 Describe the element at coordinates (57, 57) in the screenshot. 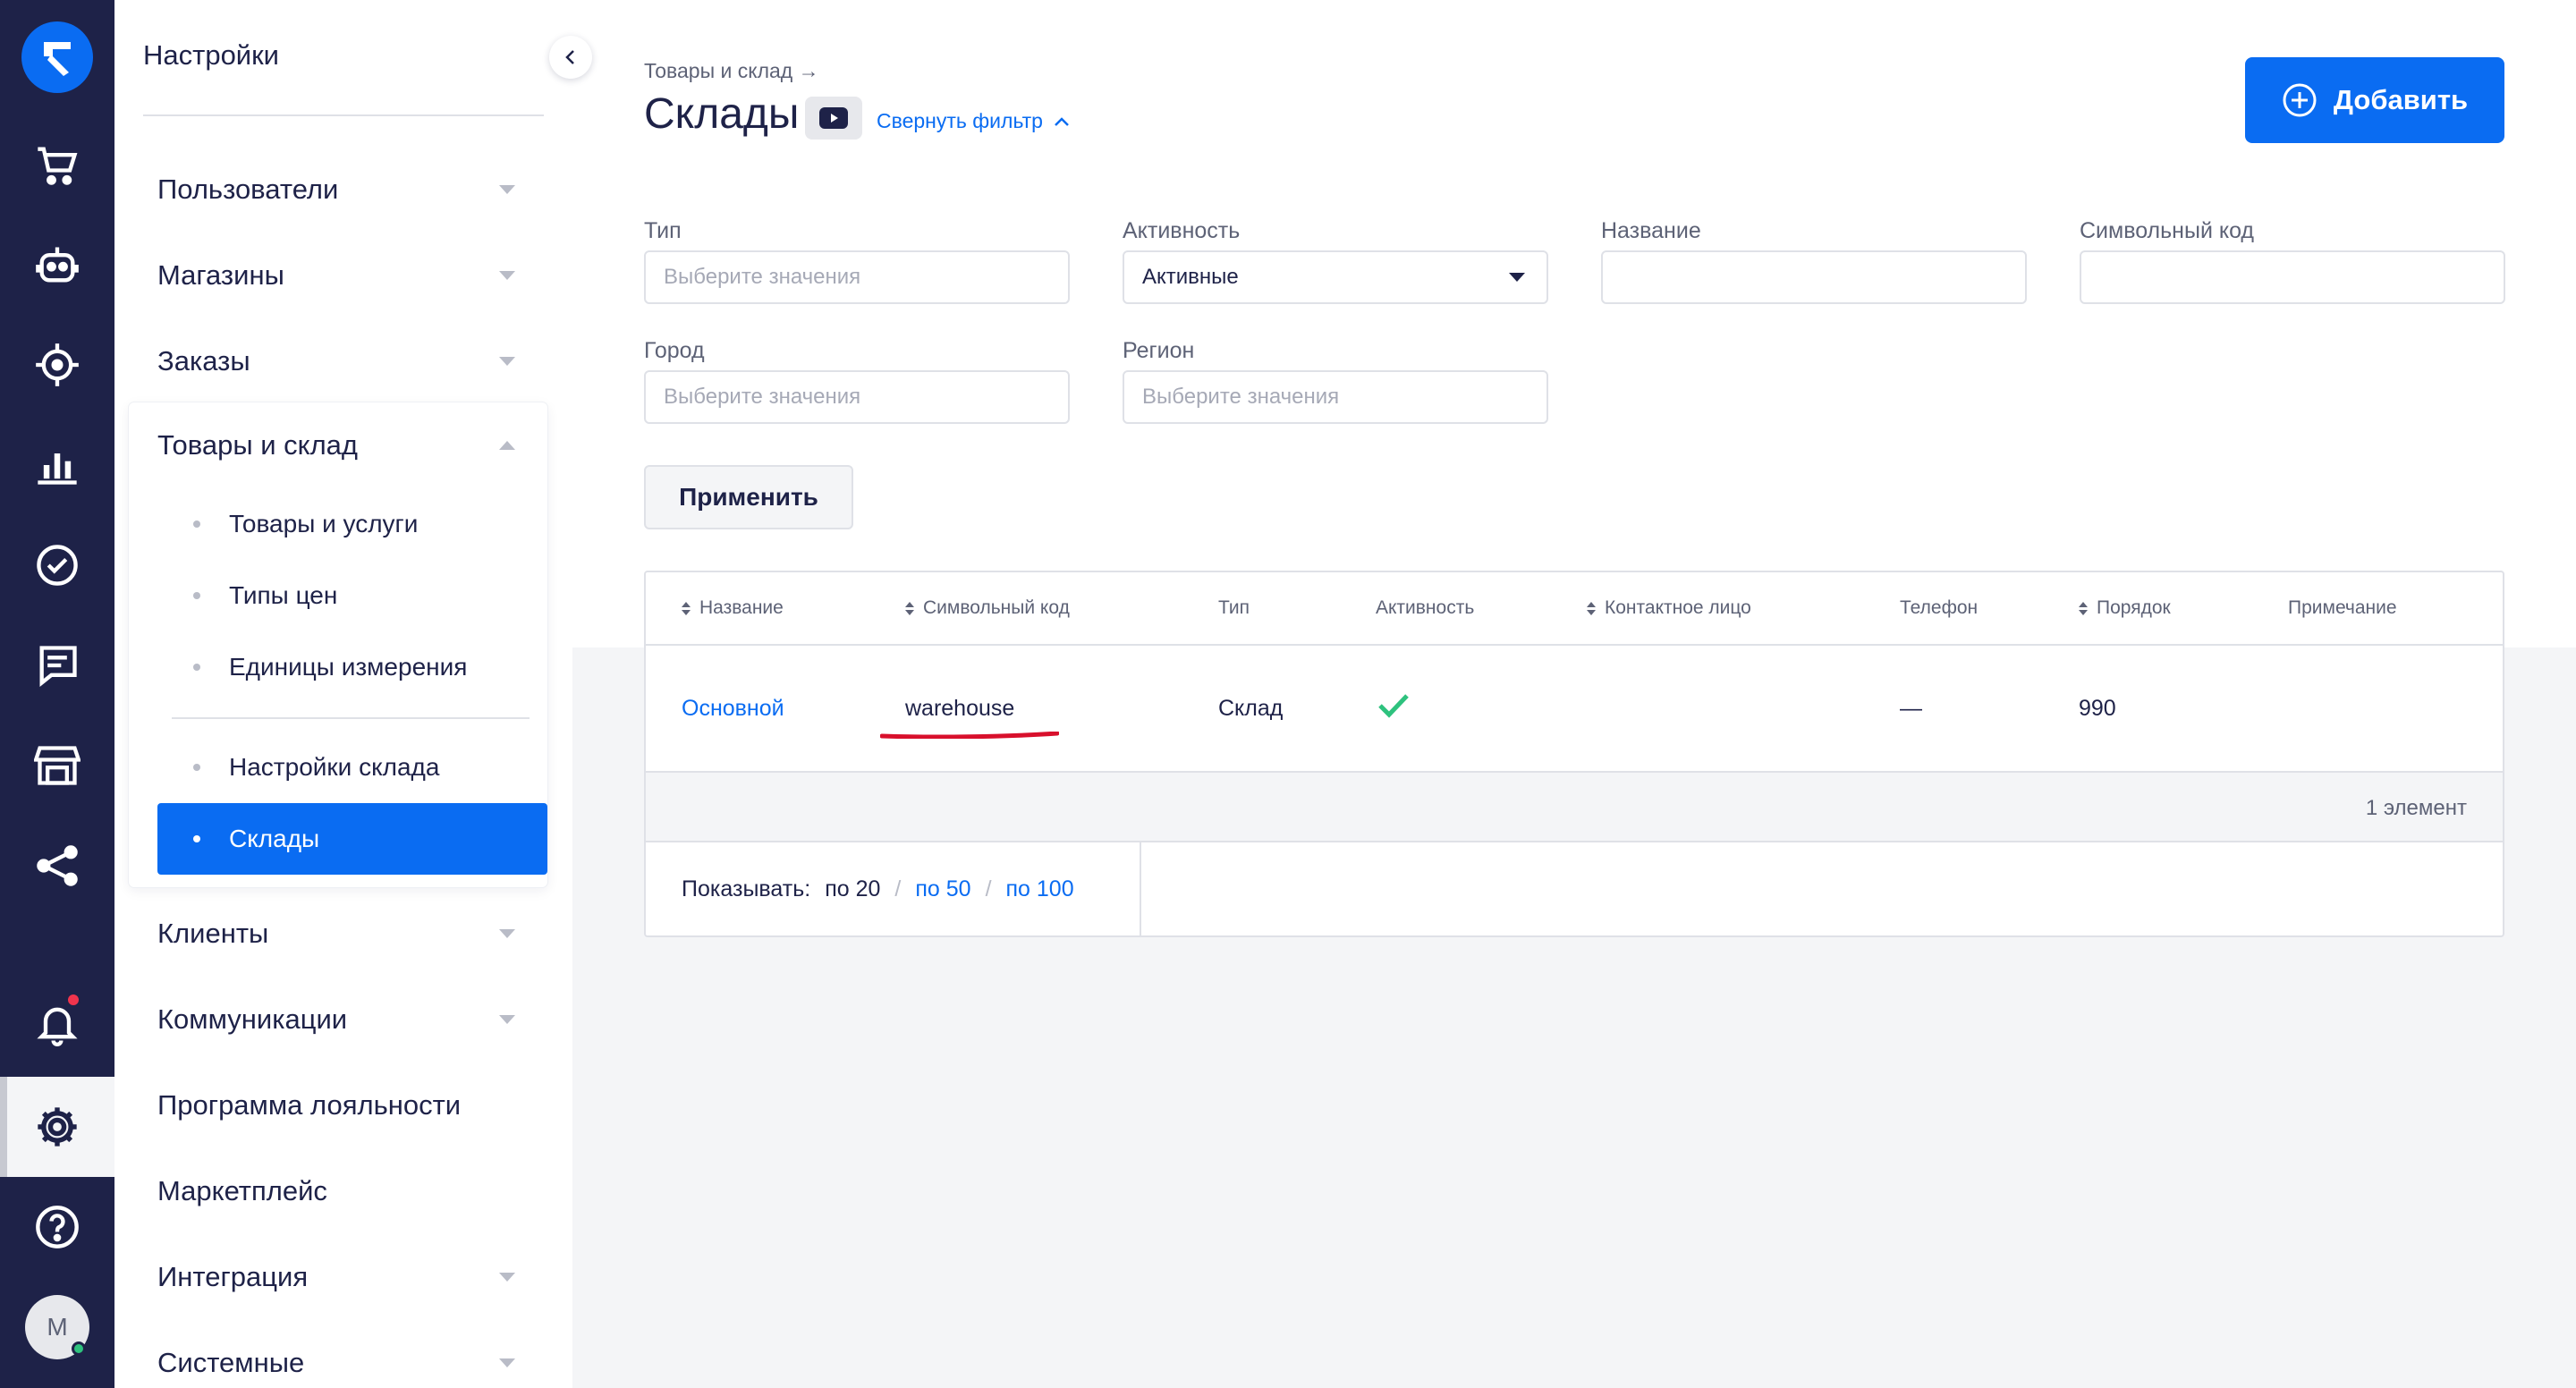

I see `logo-icon` at that location.